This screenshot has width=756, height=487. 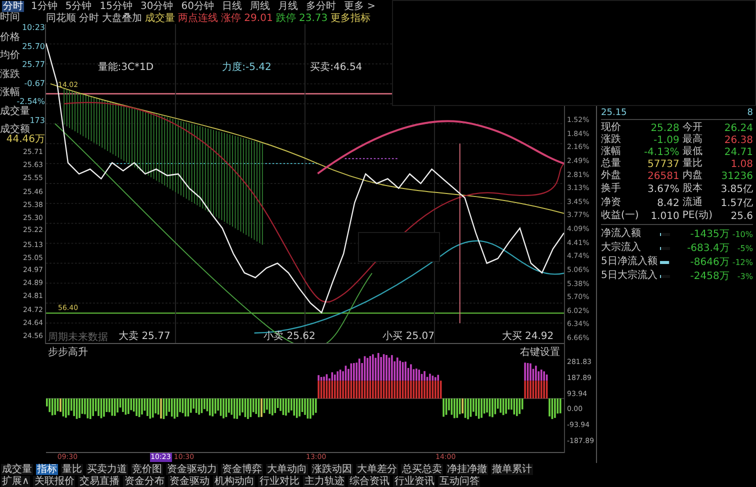 What do you see at coordinates (336, 67) in the screenshot?
I see `indicator-label: 买卖:46.54` at bounding box center [336, 67].